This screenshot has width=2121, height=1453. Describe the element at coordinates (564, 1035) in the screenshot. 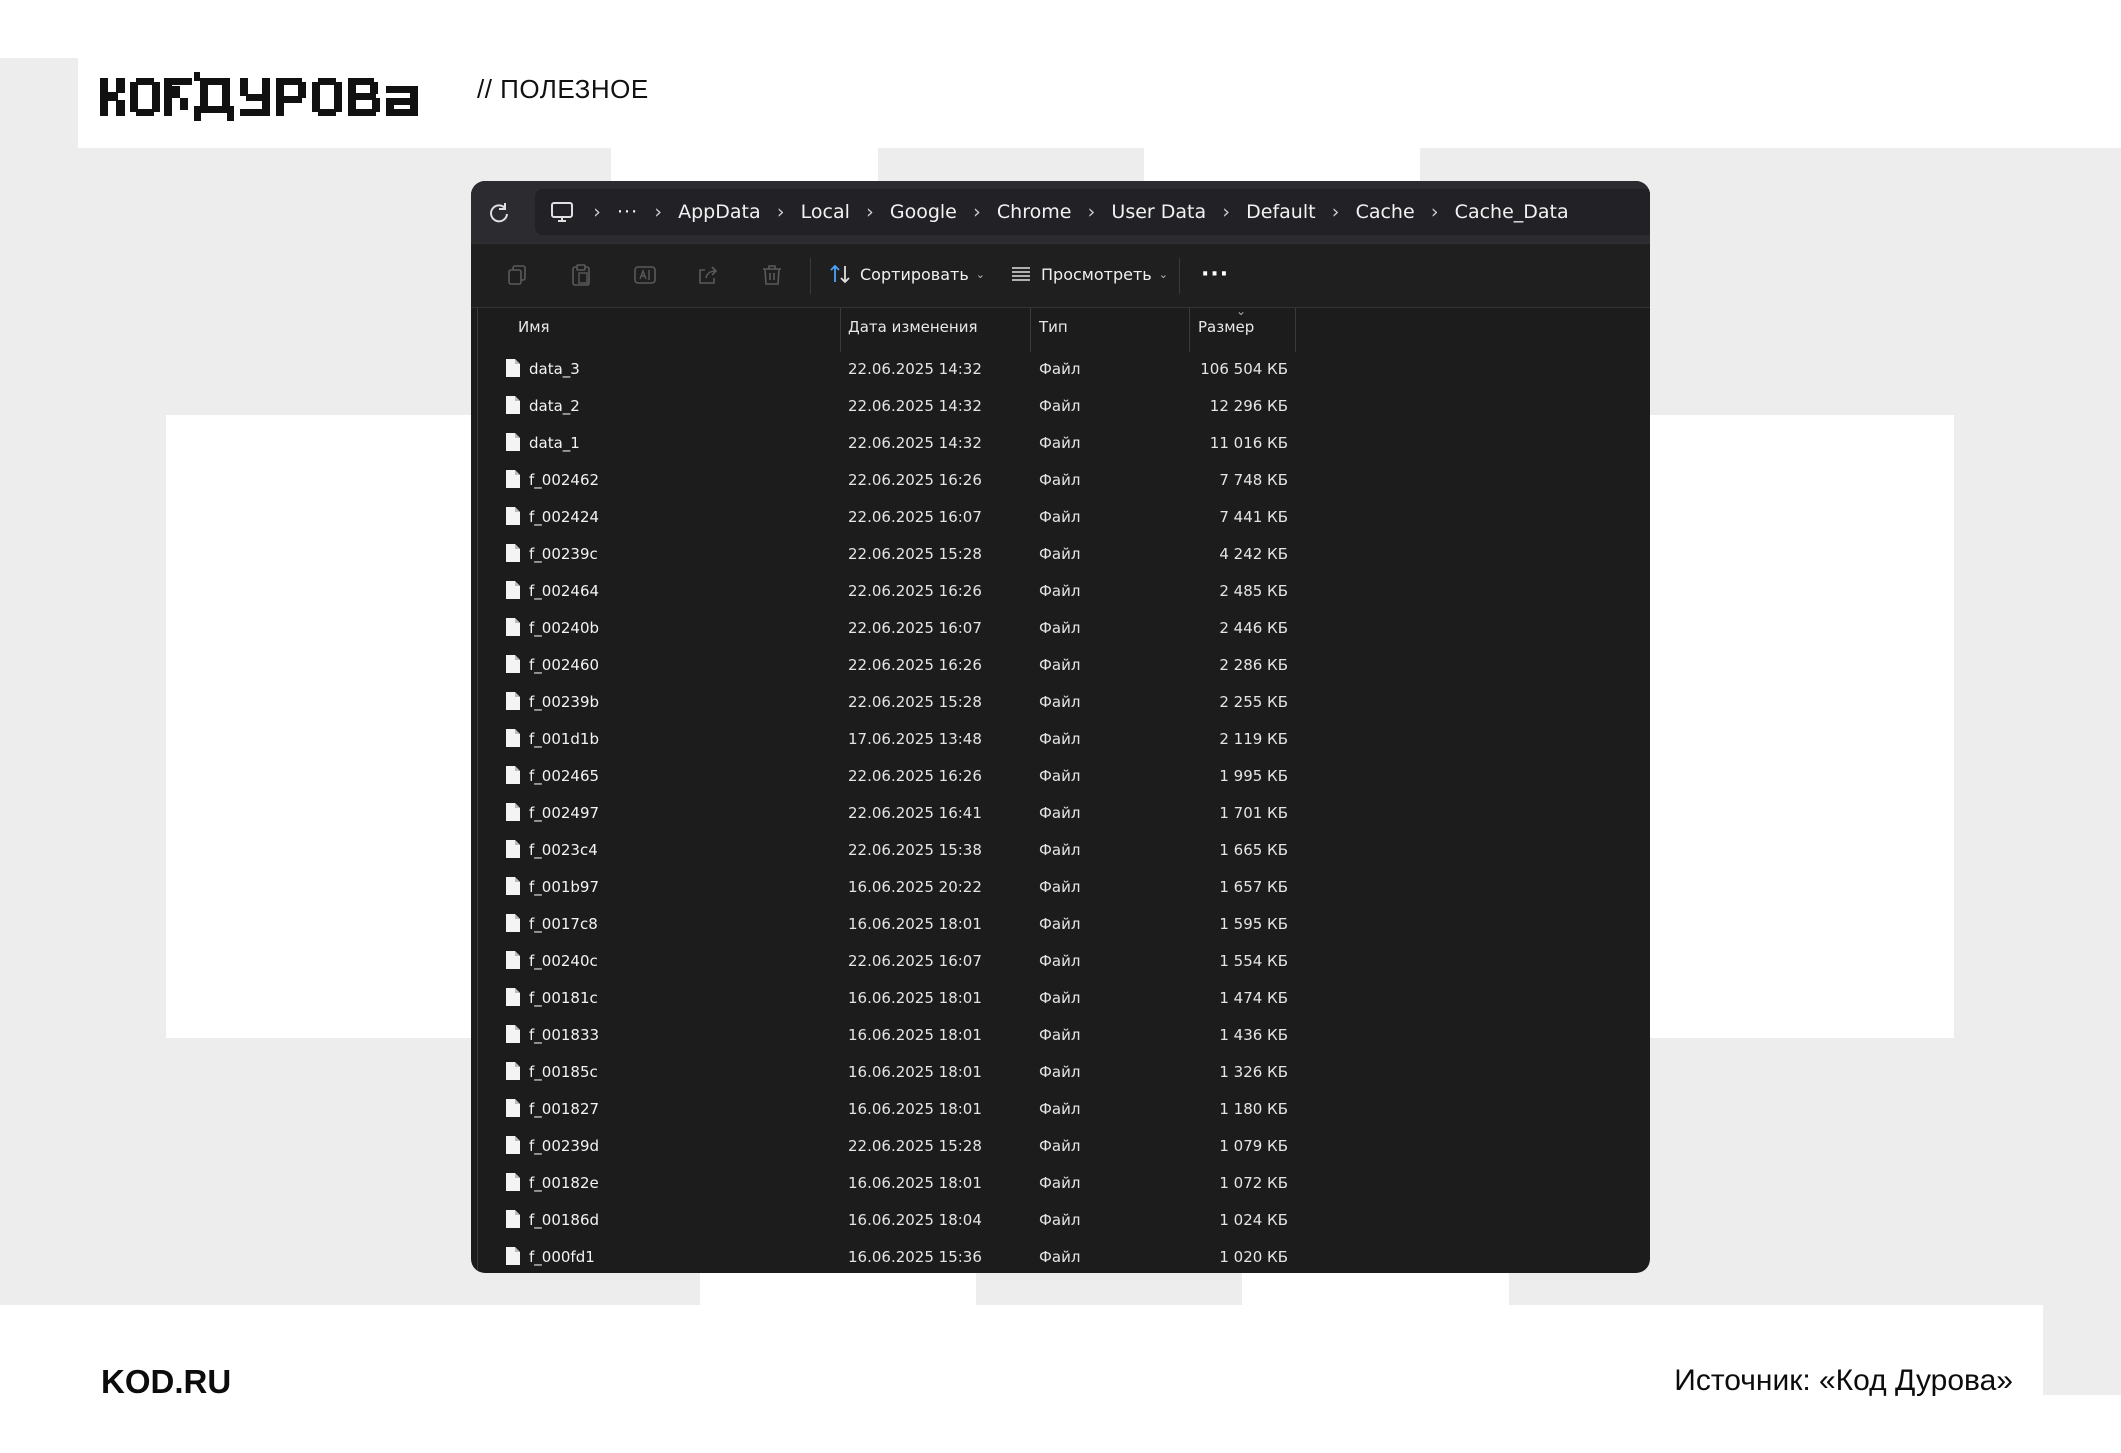

I see `file-name: f_001833` at that location.